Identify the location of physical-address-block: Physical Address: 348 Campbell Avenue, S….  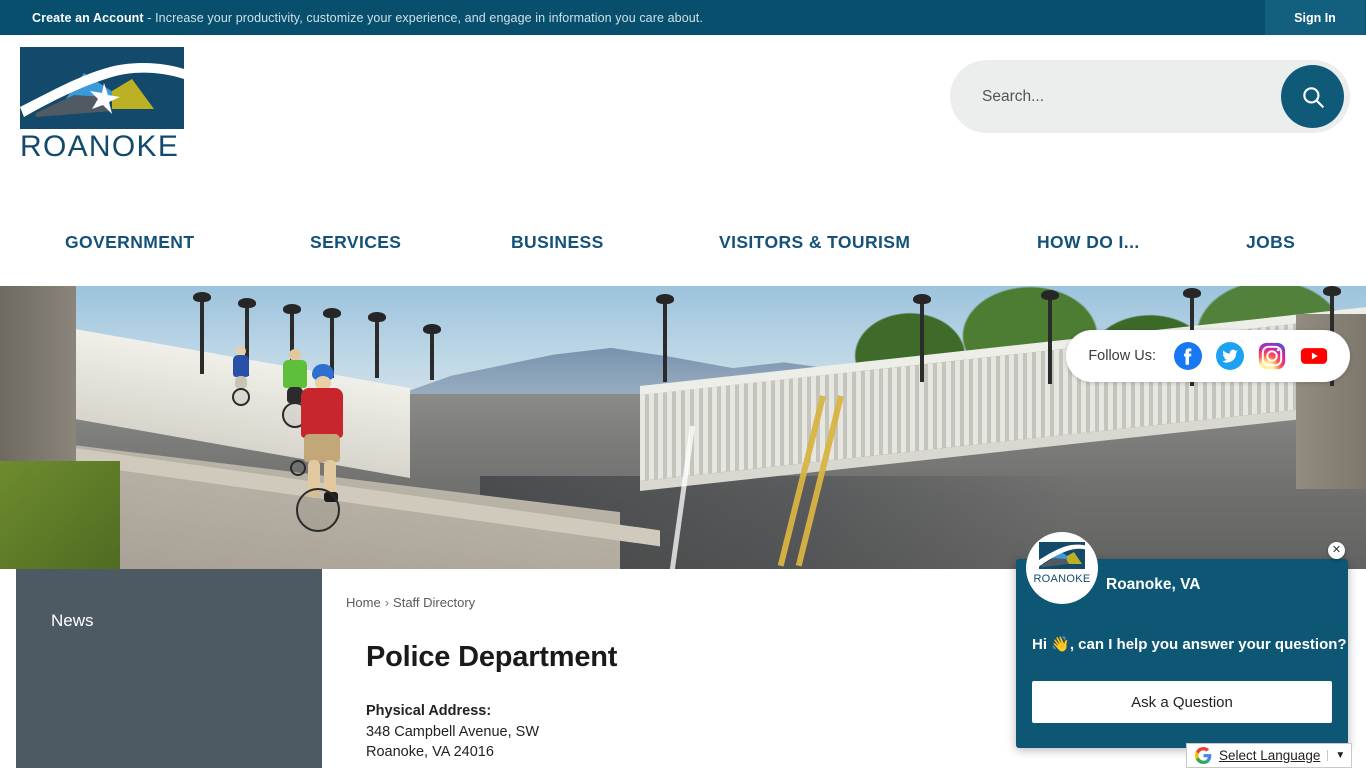
(452, 732).